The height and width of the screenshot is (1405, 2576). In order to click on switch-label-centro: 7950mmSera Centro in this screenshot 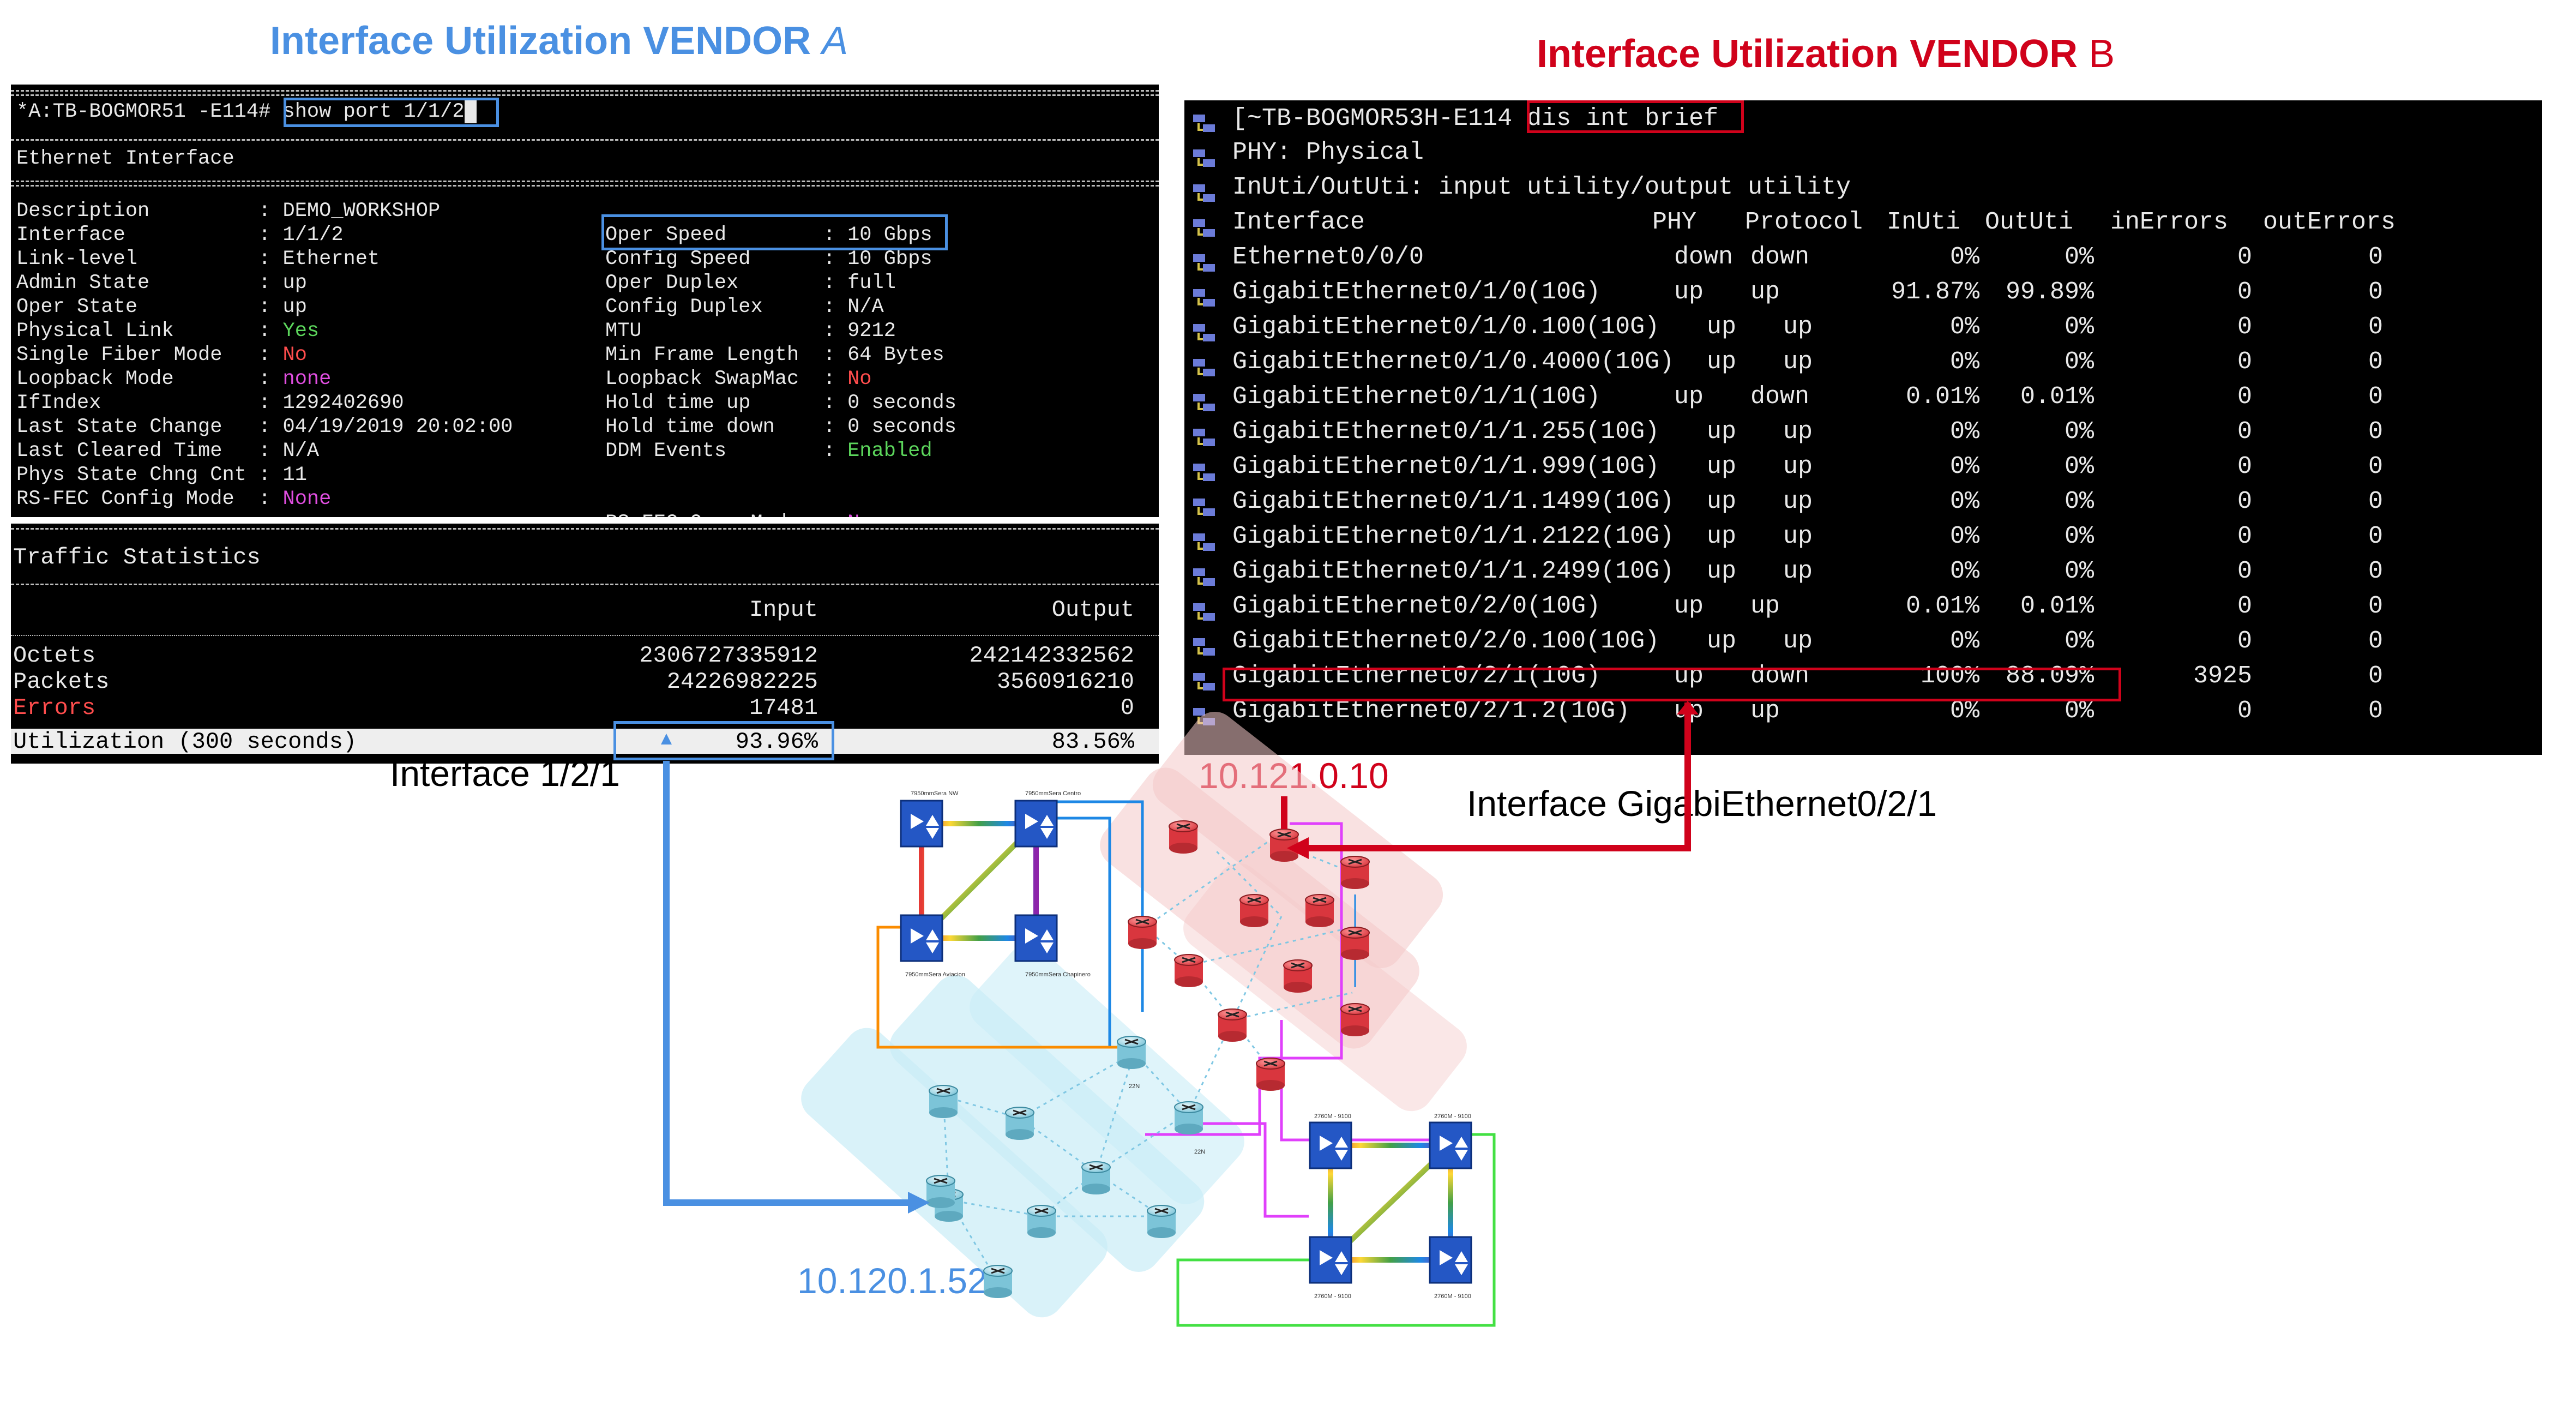, I will do `click(1053, 793)`.